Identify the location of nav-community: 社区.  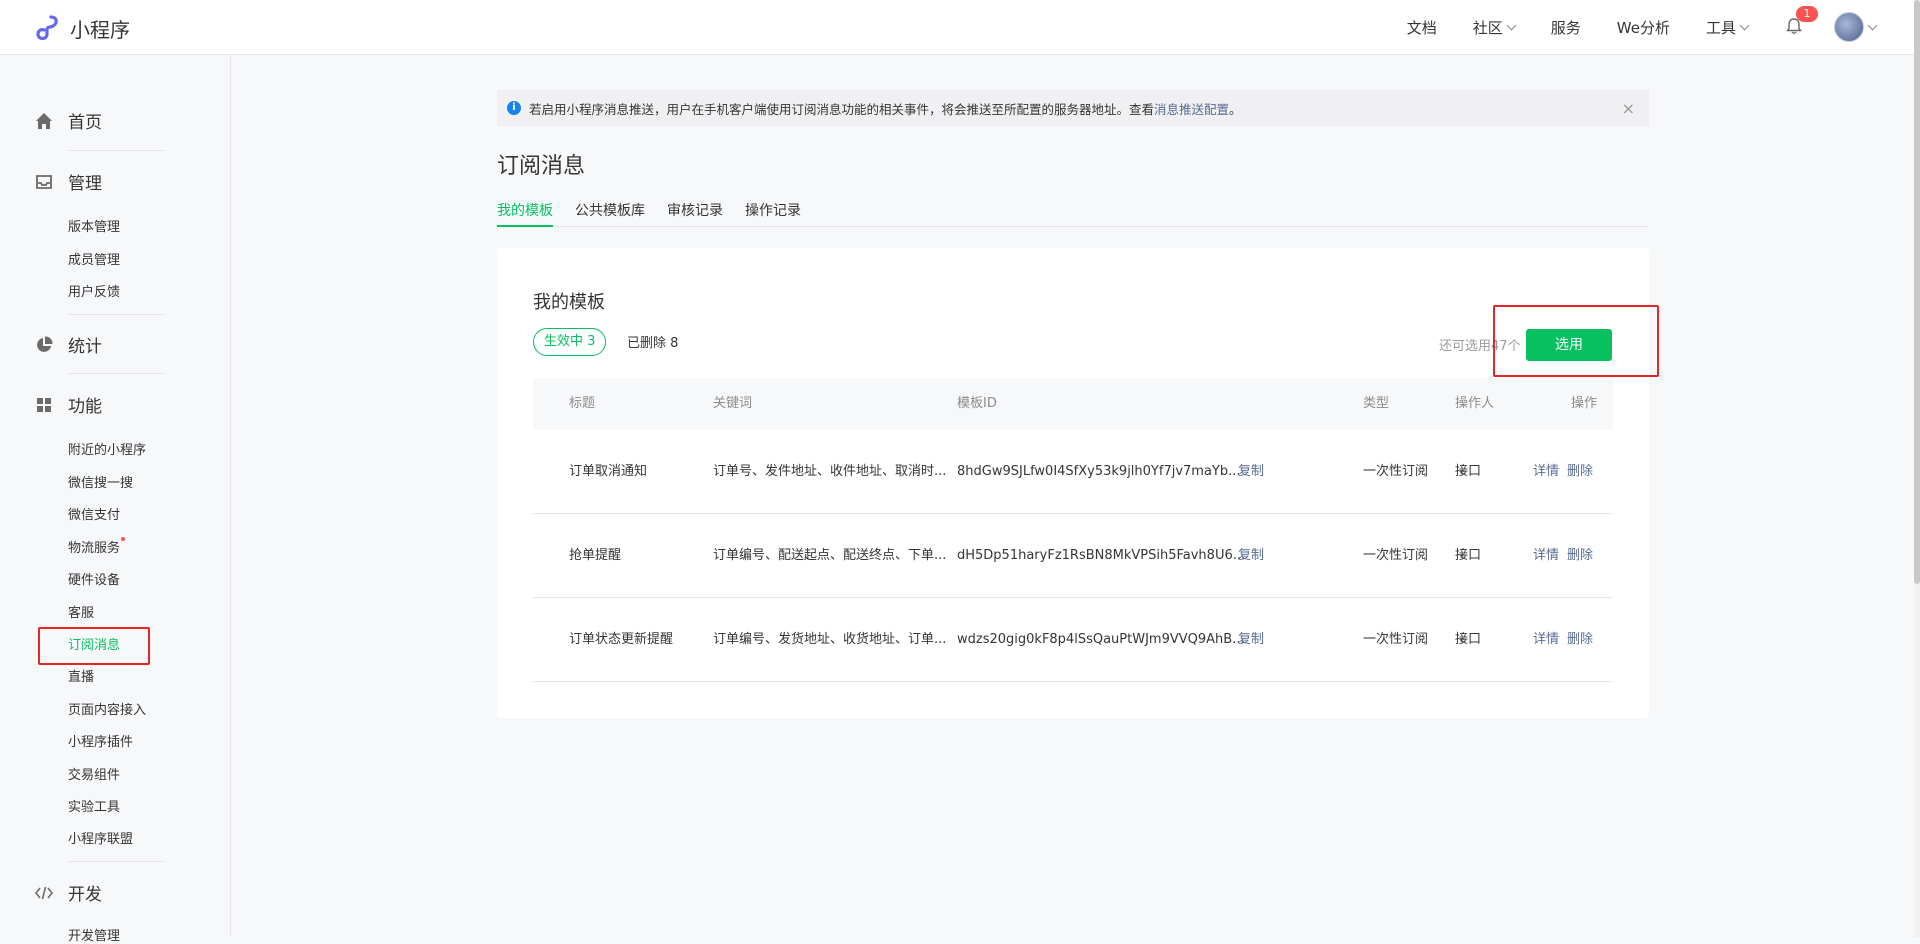
(1494, 27).